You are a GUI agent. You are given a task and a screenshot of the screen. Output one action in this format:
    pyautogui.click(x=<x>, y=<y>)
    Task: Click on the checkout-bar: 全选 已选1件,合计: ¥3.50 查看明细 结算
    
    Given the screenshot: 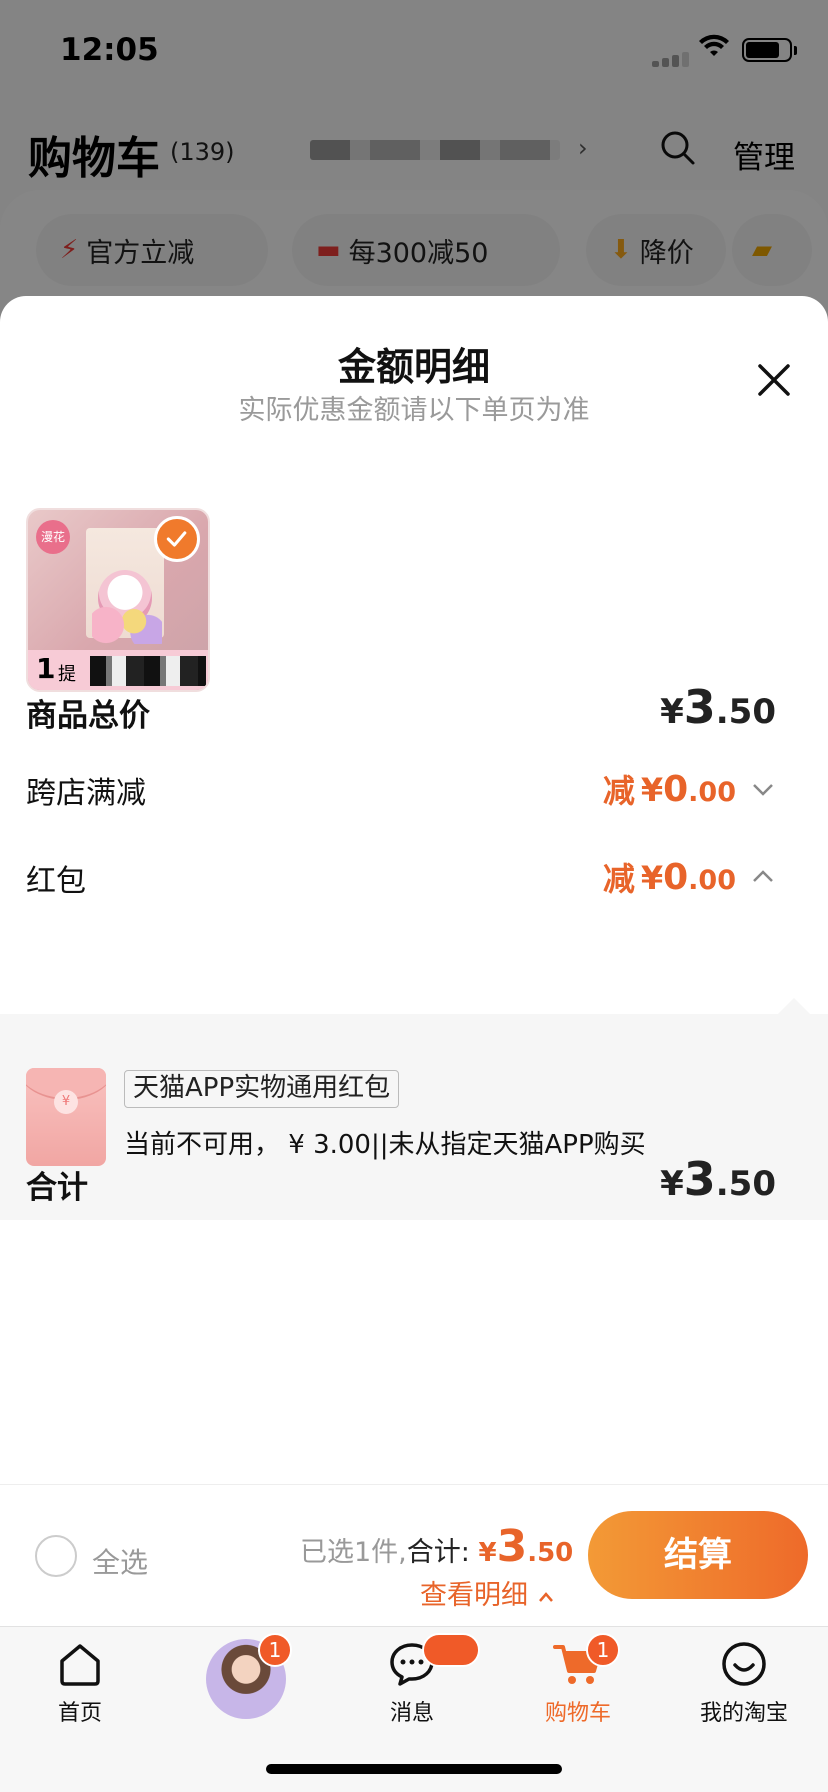 What is the action you would take?
    pyautogui.click(x=414, y=1555)
    